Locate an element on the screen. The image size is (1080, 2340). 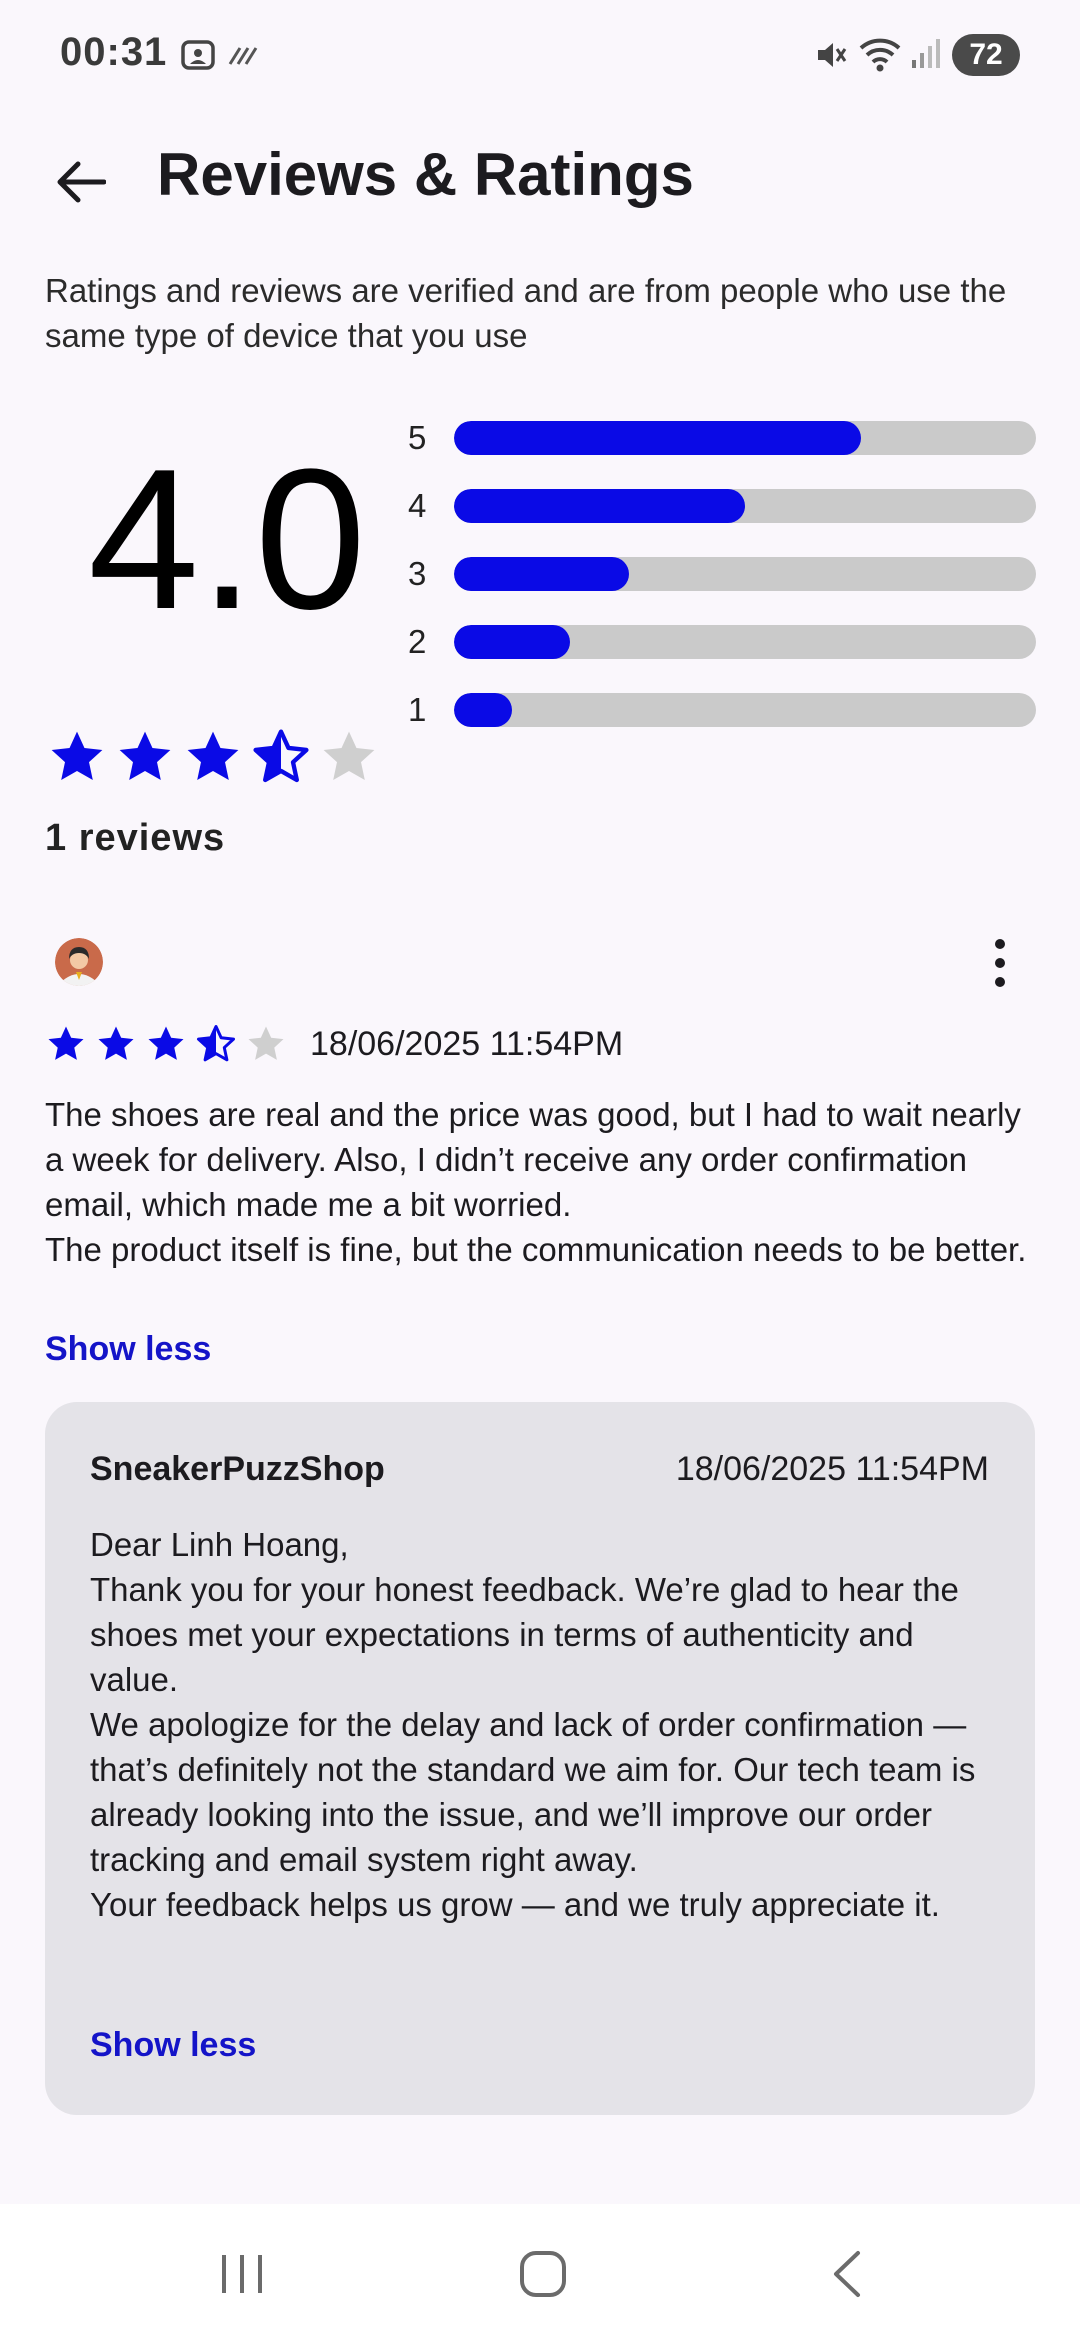
rating-bar-row: 4 is located at coordinates (722, 506).